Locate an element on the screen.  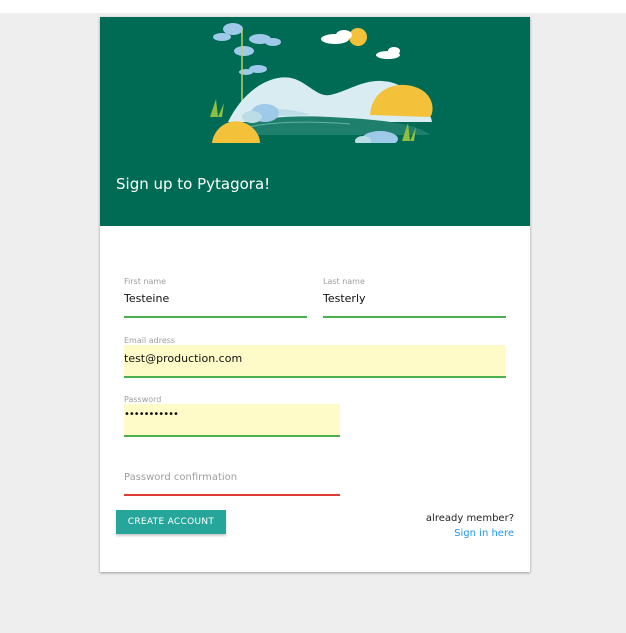
password-field: Password ••••••••••• is located at coordinates (232, 416).